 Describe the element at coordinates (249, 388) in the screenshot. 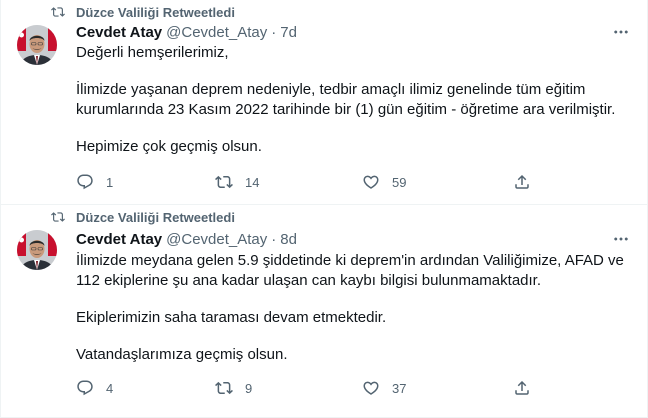

I see `retweet-count: 9` at that location.